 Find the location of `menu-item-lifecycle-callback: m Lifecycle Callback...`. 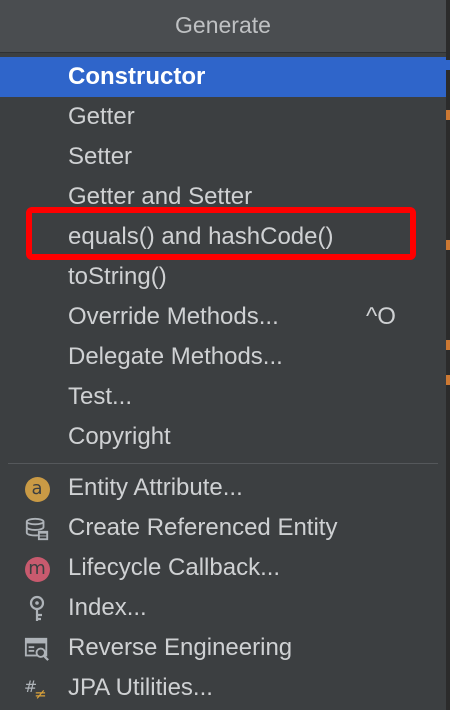

menu-item-lifecycle-callback: m Lifecycle Callback... is located at coordinates (223, 568).